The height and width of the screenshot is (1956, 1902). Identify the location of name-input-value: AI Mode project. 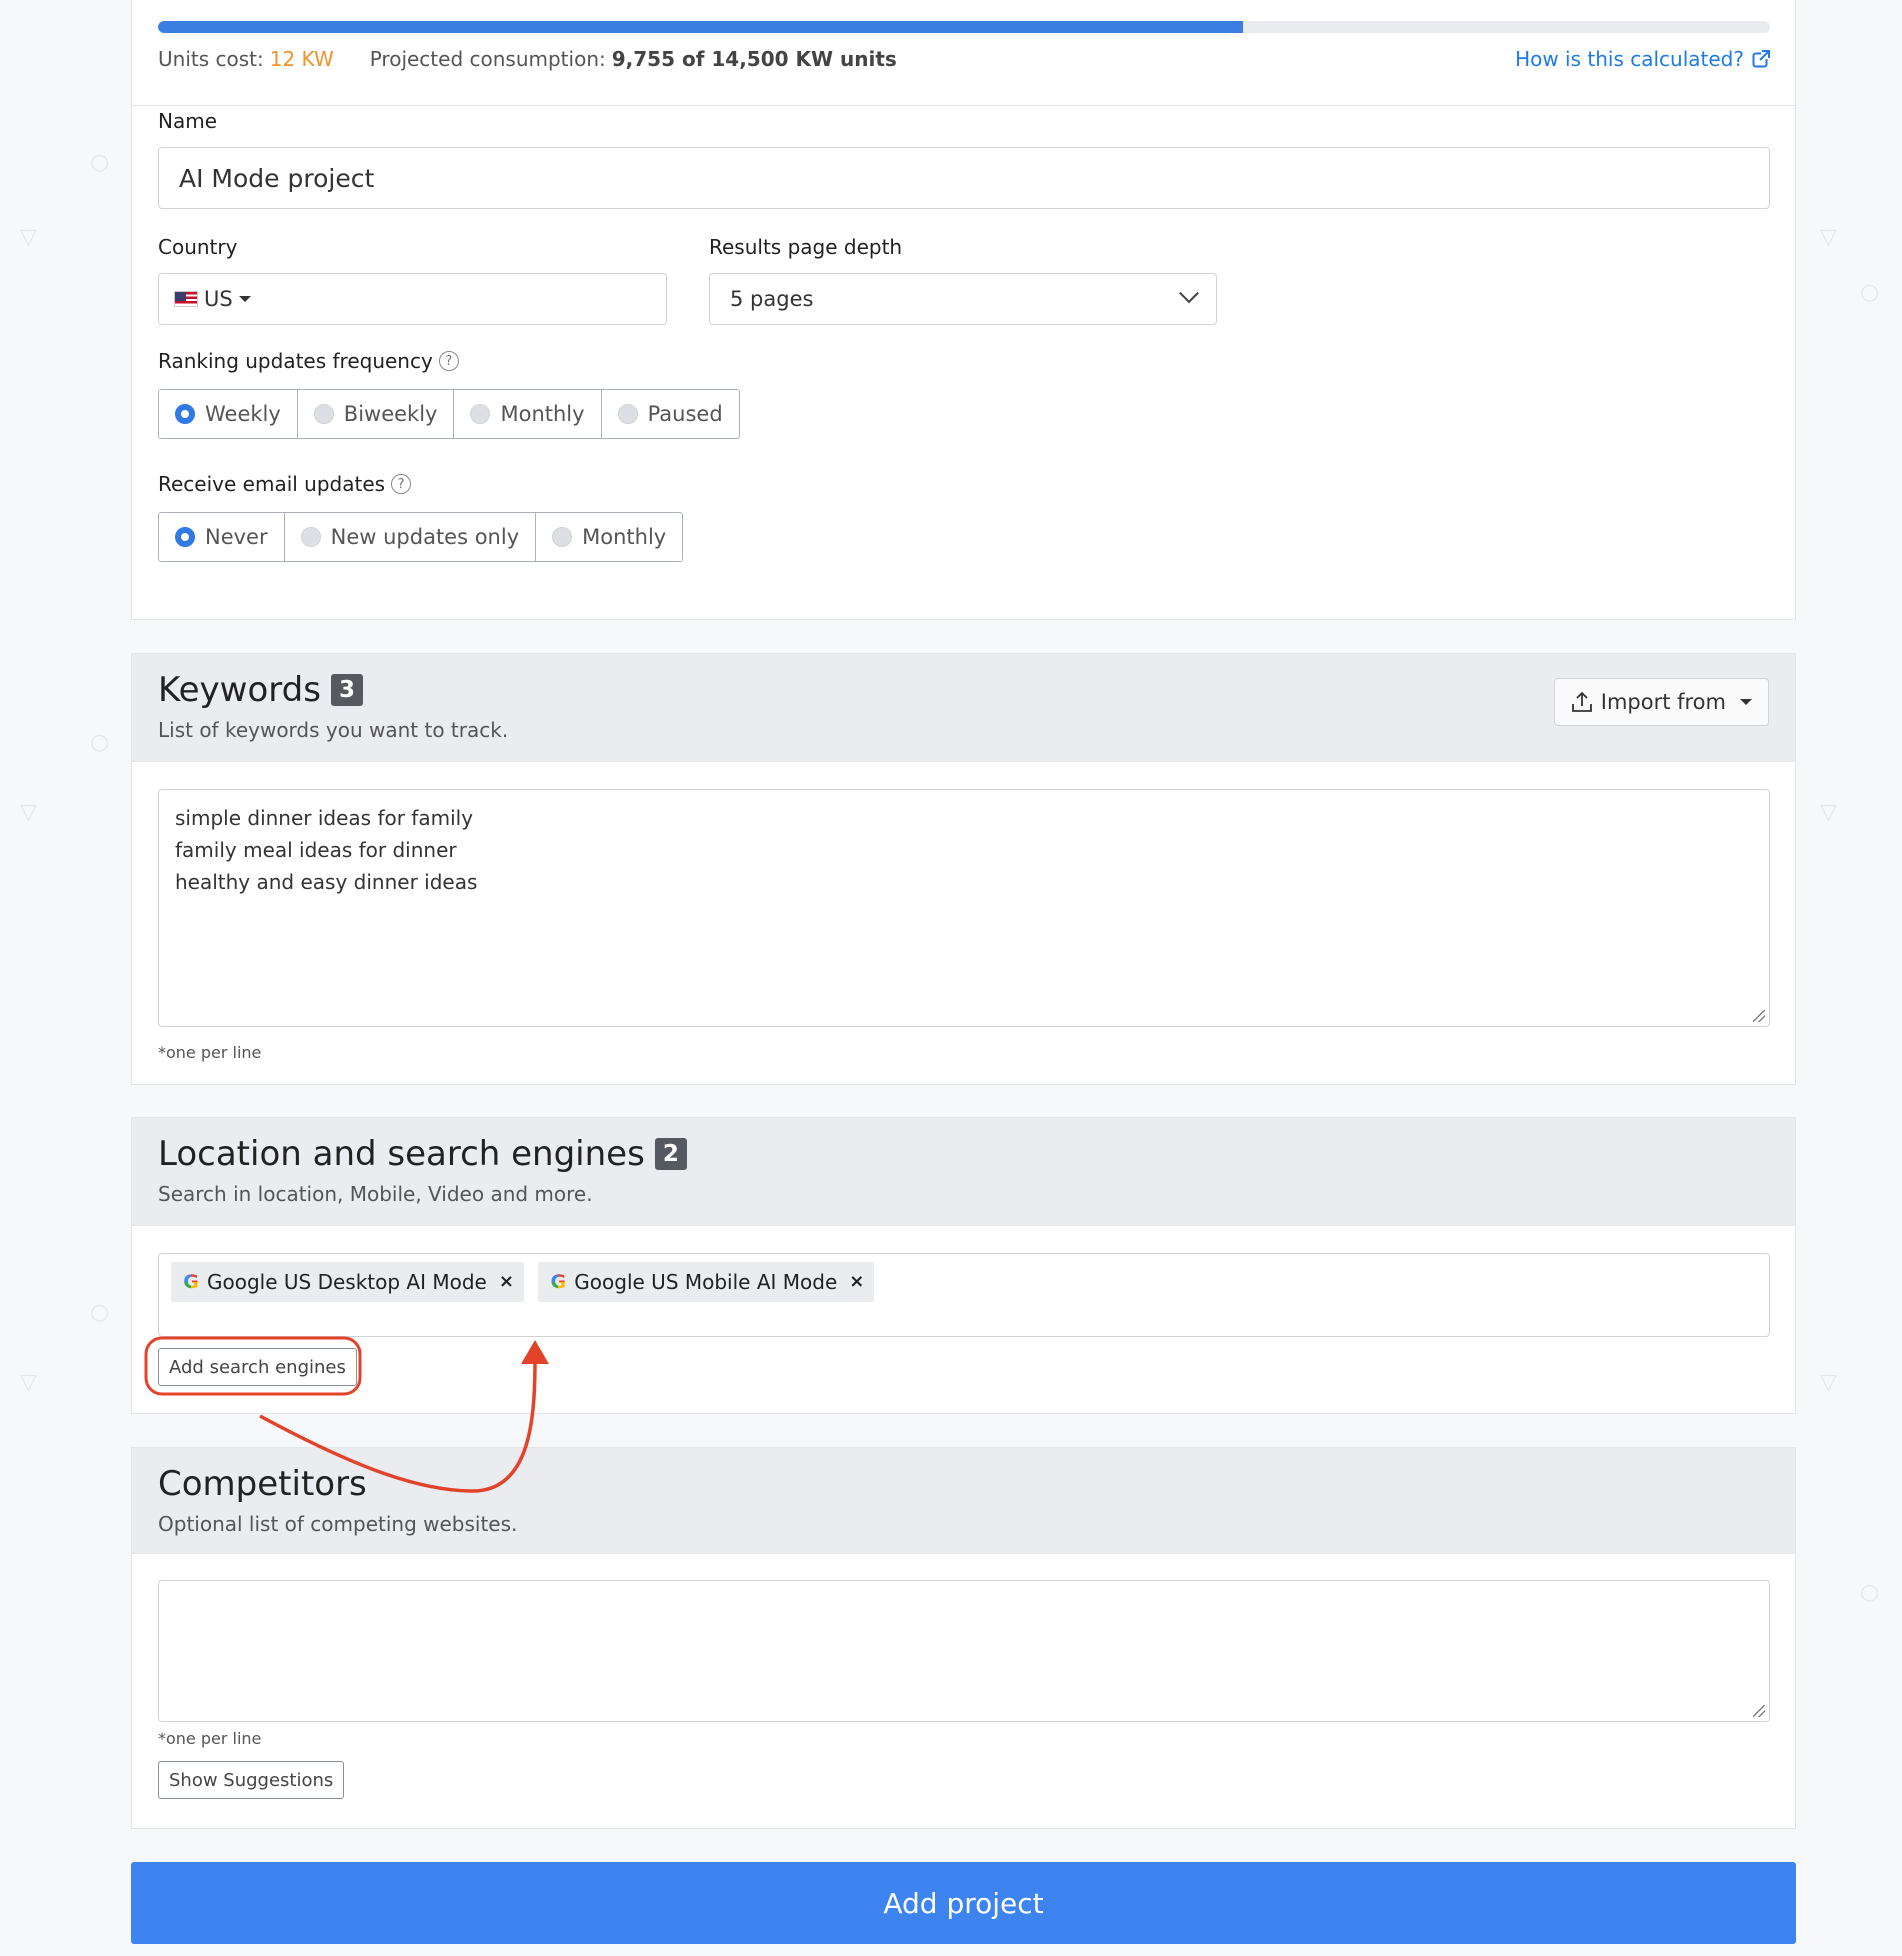
(277, 178).